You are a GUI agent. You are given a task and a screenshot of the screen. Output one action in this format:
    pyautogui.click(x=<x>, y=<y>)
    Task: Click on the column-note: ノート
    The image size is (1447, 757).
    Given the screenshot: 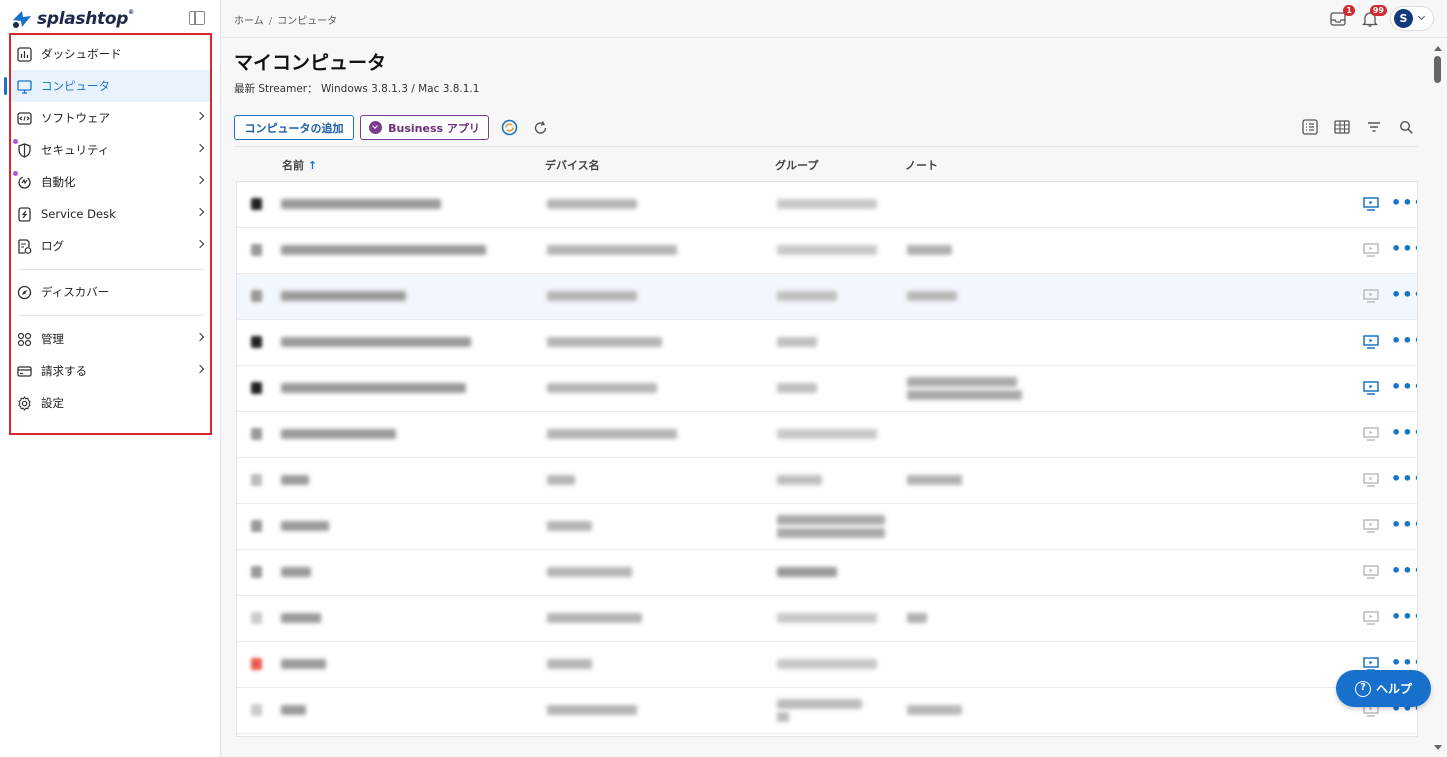 What is the action you would take?
    pyautogui.click(x=921, y=165)
    